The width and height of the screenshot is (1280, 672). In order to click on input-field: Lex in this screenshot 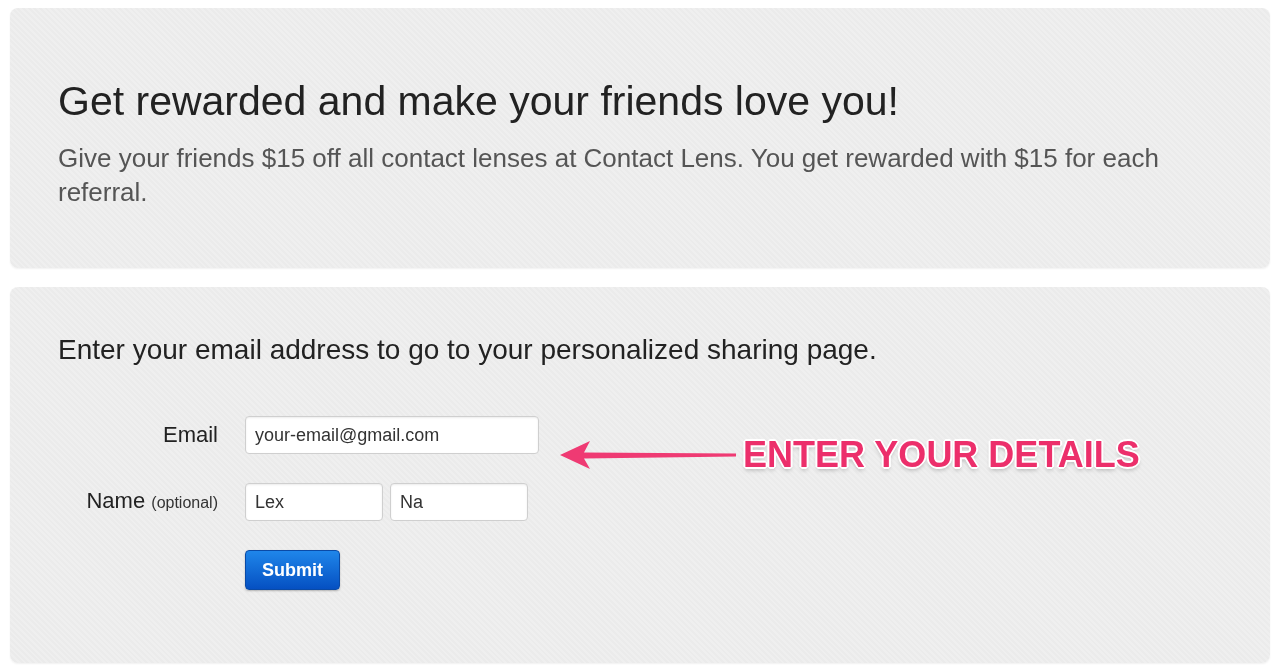, I will do `click(314, 502)`.